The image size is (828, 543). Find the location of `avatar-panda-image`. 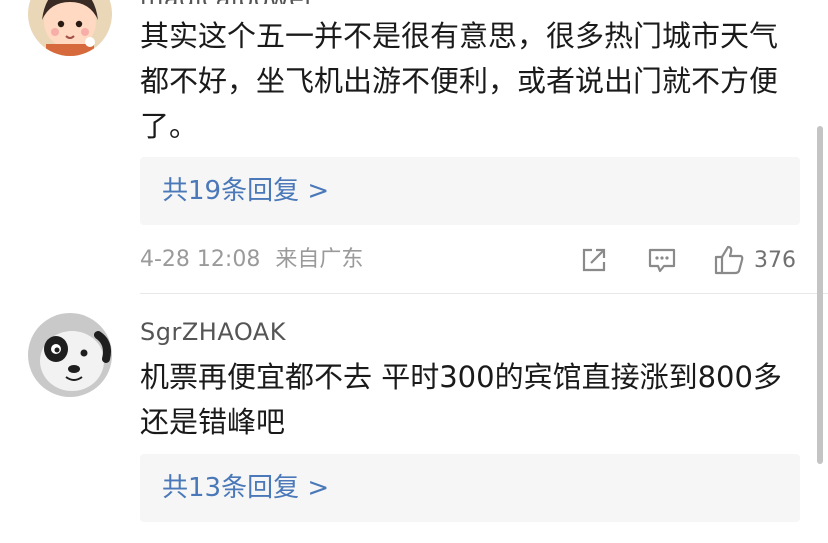

avatar-panda-image is located at coordinates (70, 355).